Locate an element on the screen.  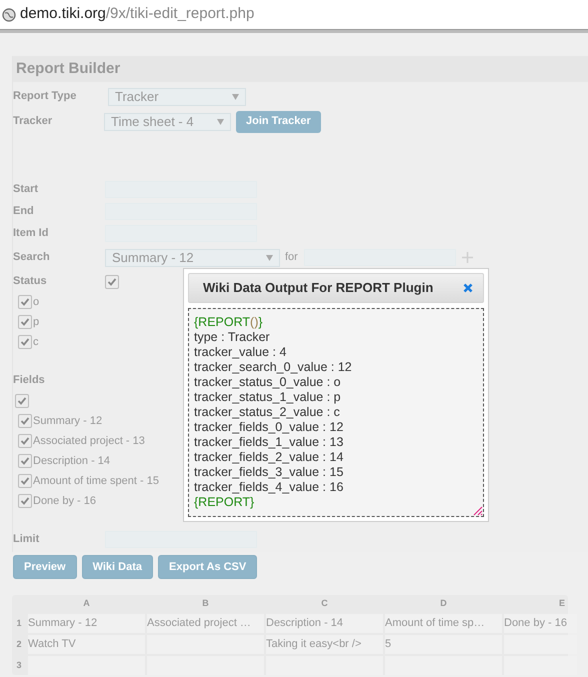
row-header: 1 is located at coordinates (19, 623).